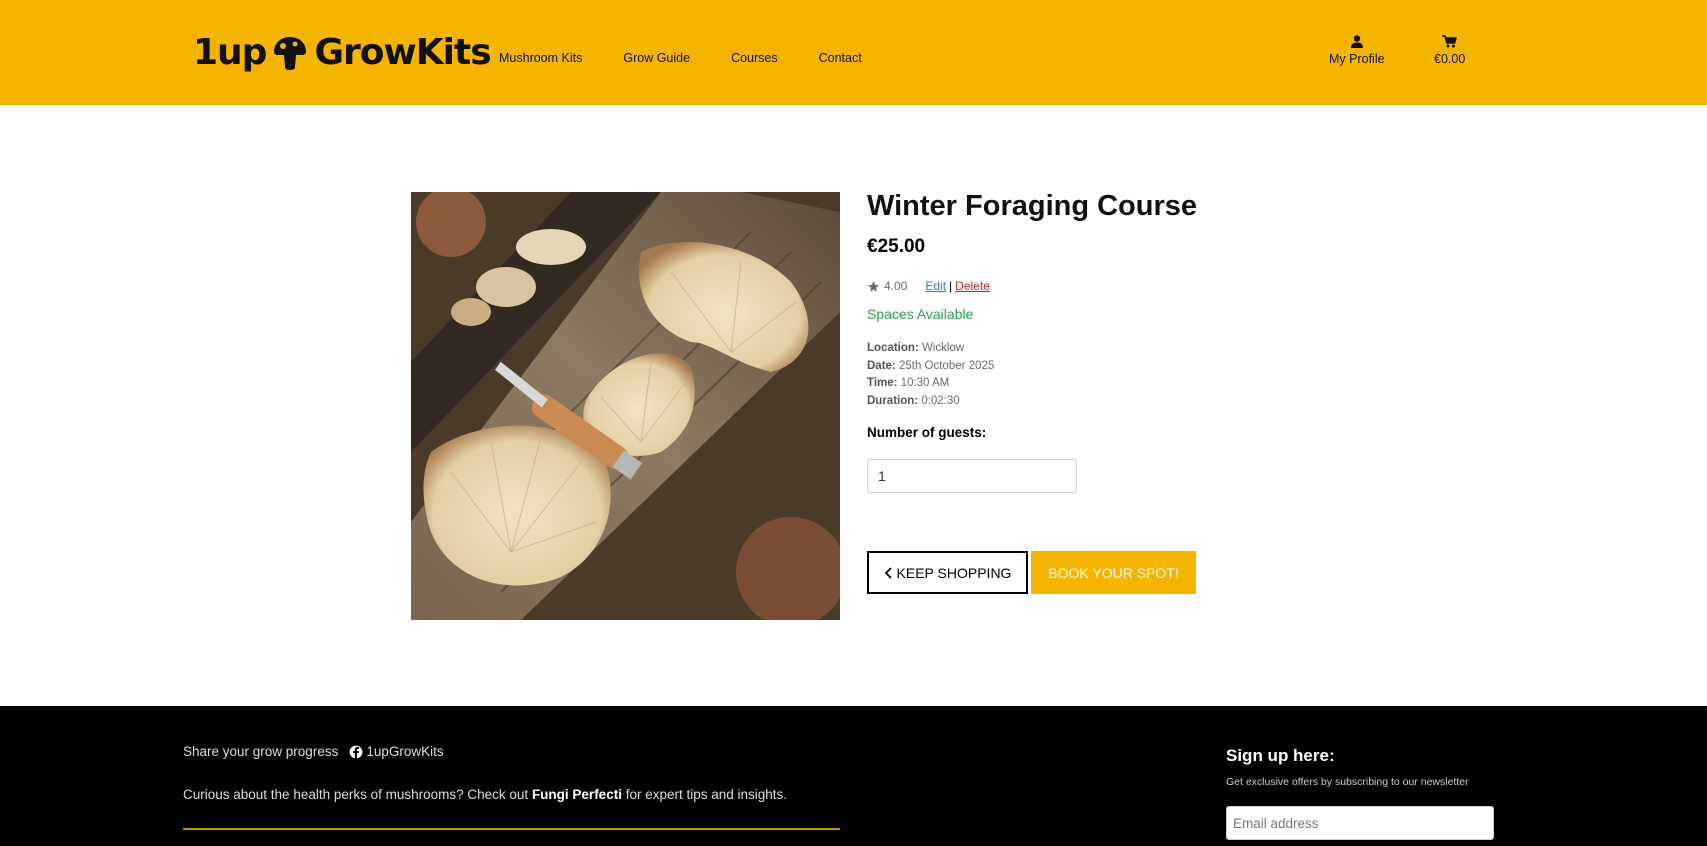  I want to click on cart-total: €0.00, so click(1450, 59).